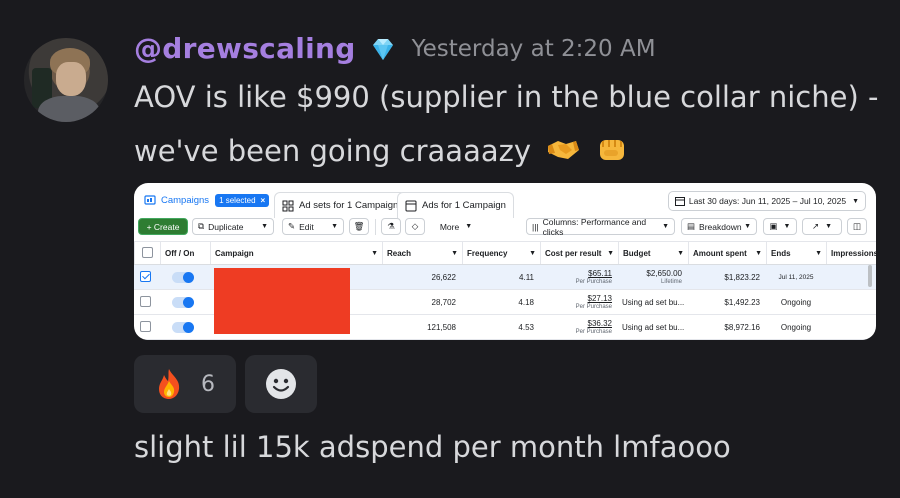 The height and width of the screenshot is (498, 900). I want to click on ads-icon, so click(411, 205).